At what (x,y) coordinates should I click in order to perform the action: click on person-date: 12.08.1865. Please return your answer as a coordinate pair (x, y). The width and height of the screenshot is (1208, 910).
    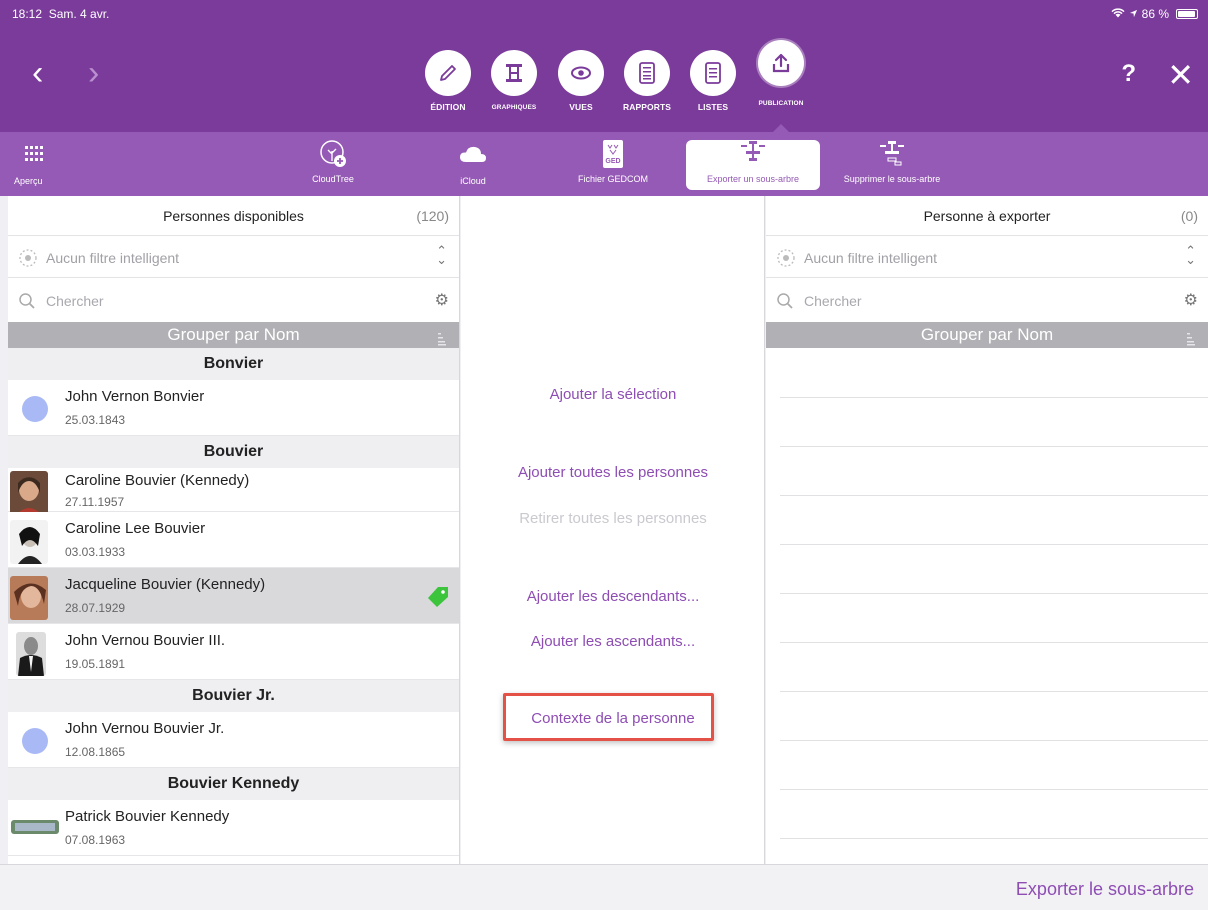
    Looking at the image, I should click on (95, 752).